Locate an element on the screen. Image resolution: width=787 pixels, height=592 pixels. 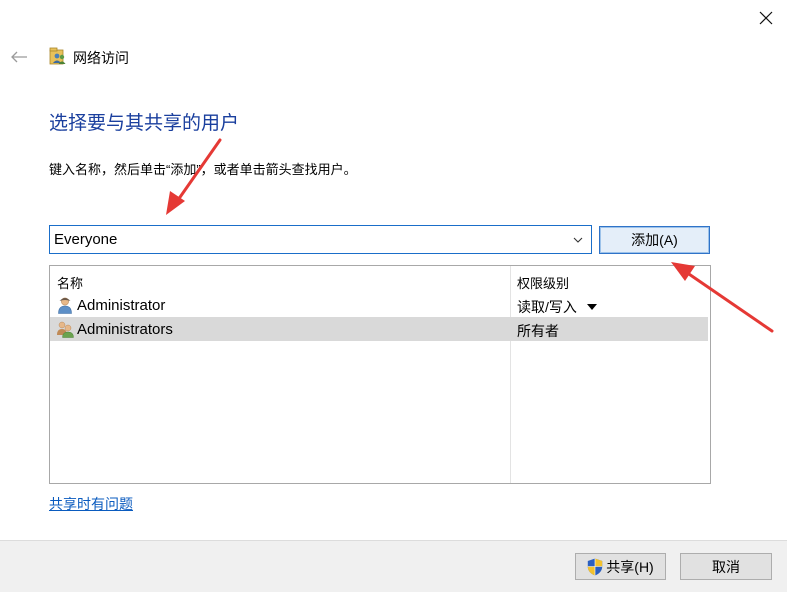
permission-value: 所有者 is located at coordinates (538, 331).